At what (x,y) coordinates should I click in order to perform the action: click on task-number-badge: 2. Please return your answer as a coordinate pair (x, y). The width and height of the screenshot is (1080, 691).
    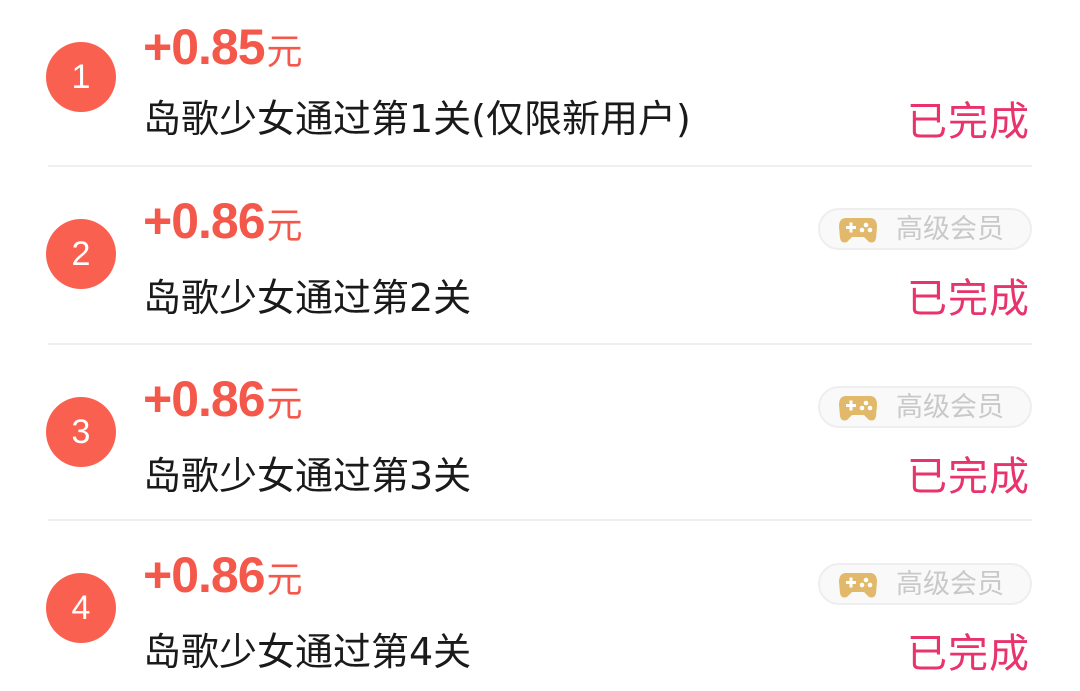
    Looking at the image, I should click on (81, 254).